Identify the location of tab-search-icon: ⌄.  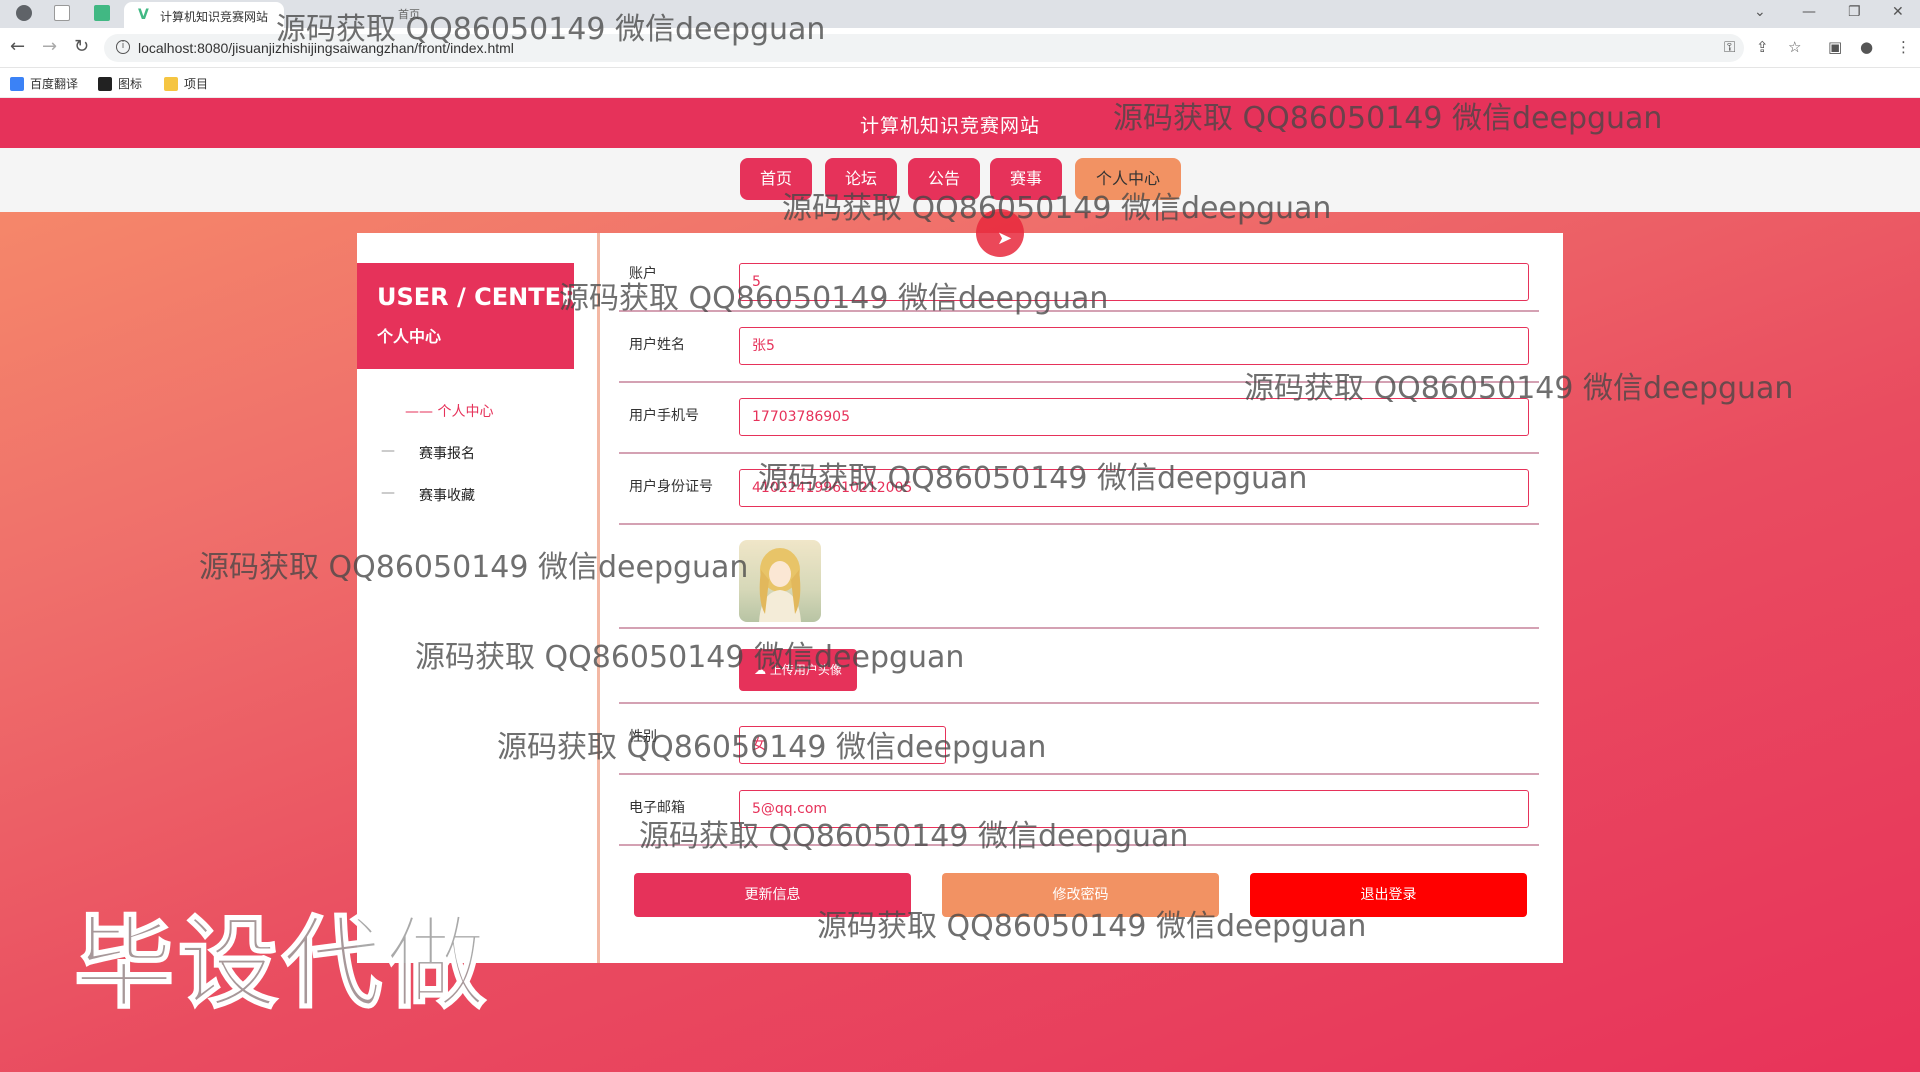
(1760, 12).